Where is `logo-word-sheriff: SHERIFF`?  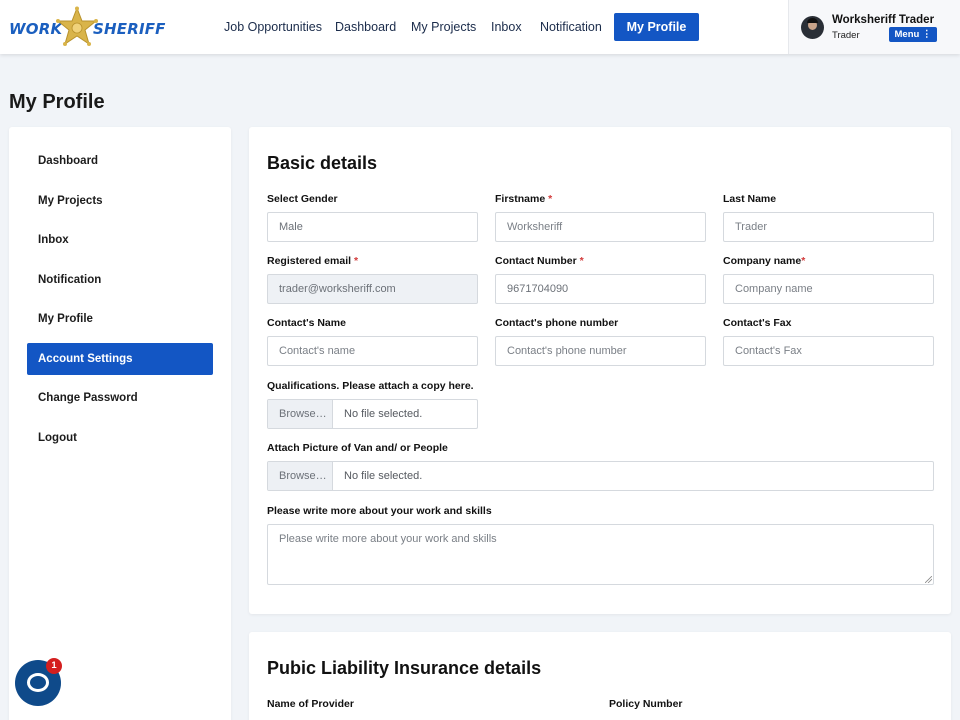 logo-word-sheriff: SHERIFF is located at coordinates (129, 29).